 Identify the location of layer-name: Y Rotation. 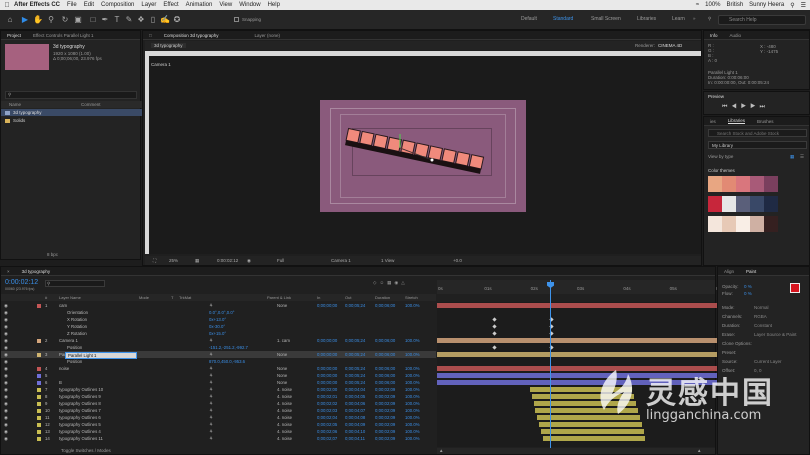
(77, 326).